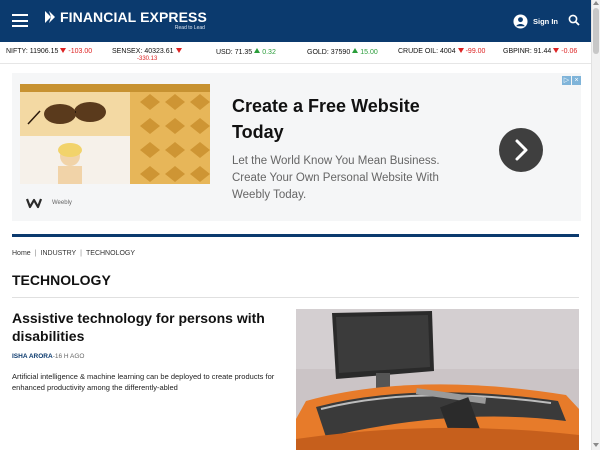 This screenshot has width=600, height=450. I want to click on scroll-down-arrow-icon, so click(596, 445).